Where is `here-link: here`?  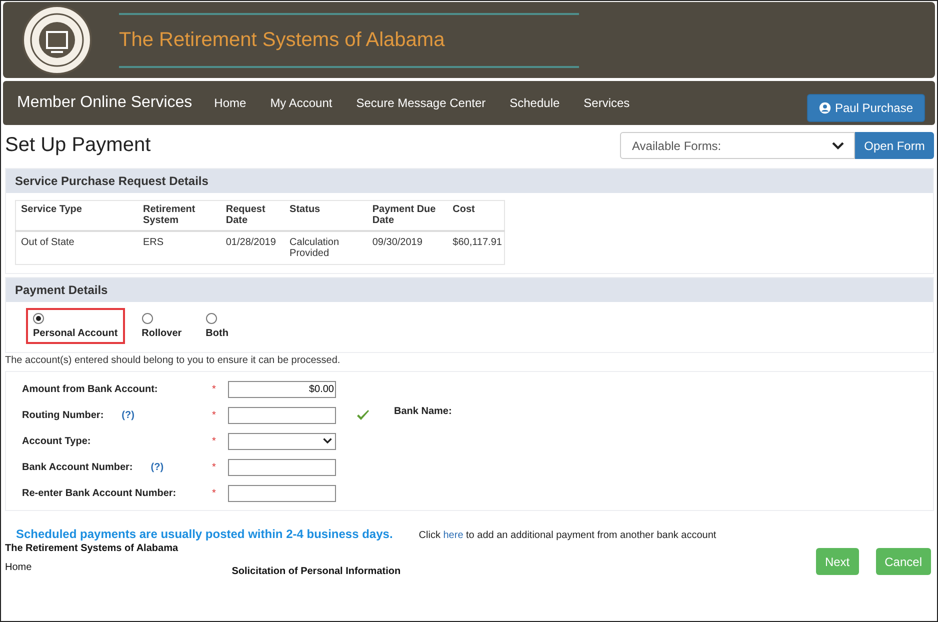 here-link: here is located at coordinates (453, 535).